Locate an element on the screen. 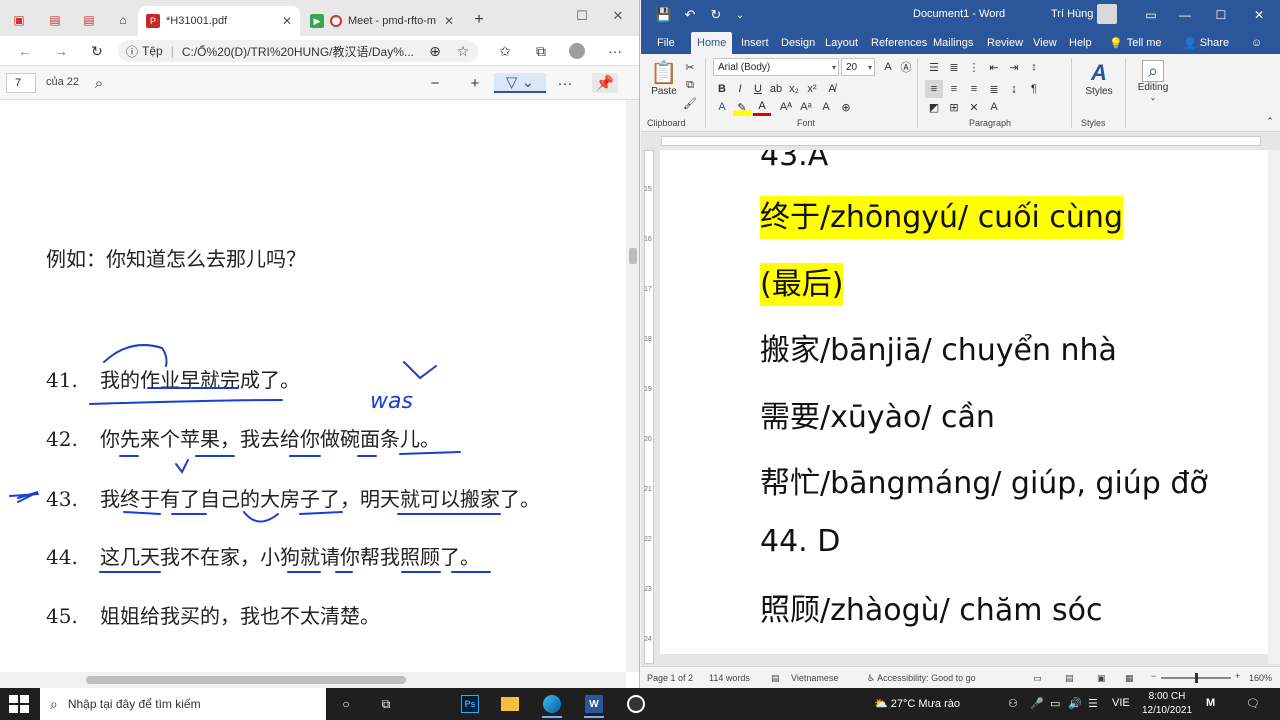 The height and width of the screenshot is (720, 1280). photoshop-icon: Ps is located at coordinates (470, 704).